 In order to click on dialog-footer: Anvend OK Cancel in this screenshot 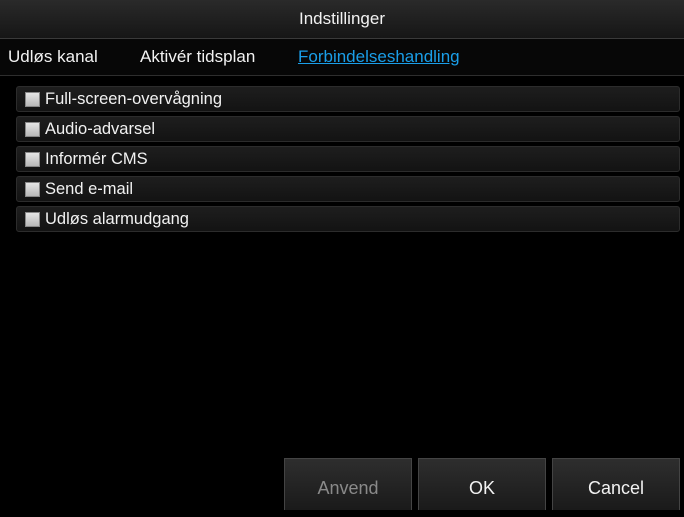, I will do `click(342, 484)`.